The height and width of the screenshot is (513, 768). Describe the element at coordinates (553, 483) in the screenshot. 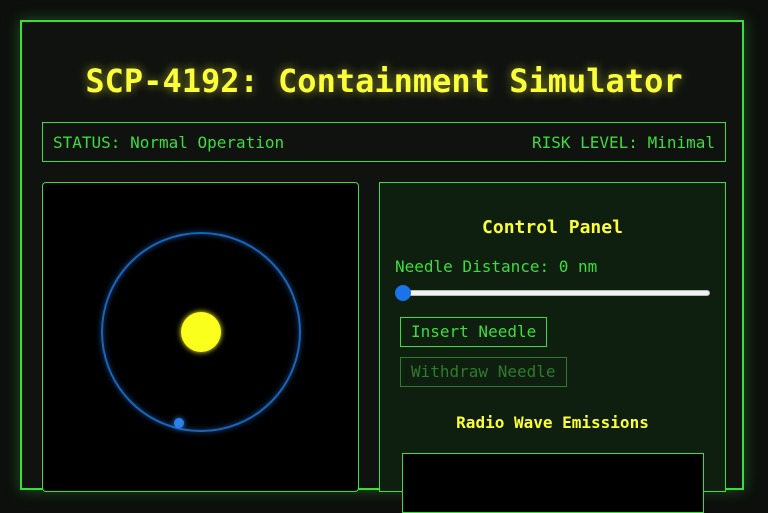

I see `radio-emissions-display` at that location.